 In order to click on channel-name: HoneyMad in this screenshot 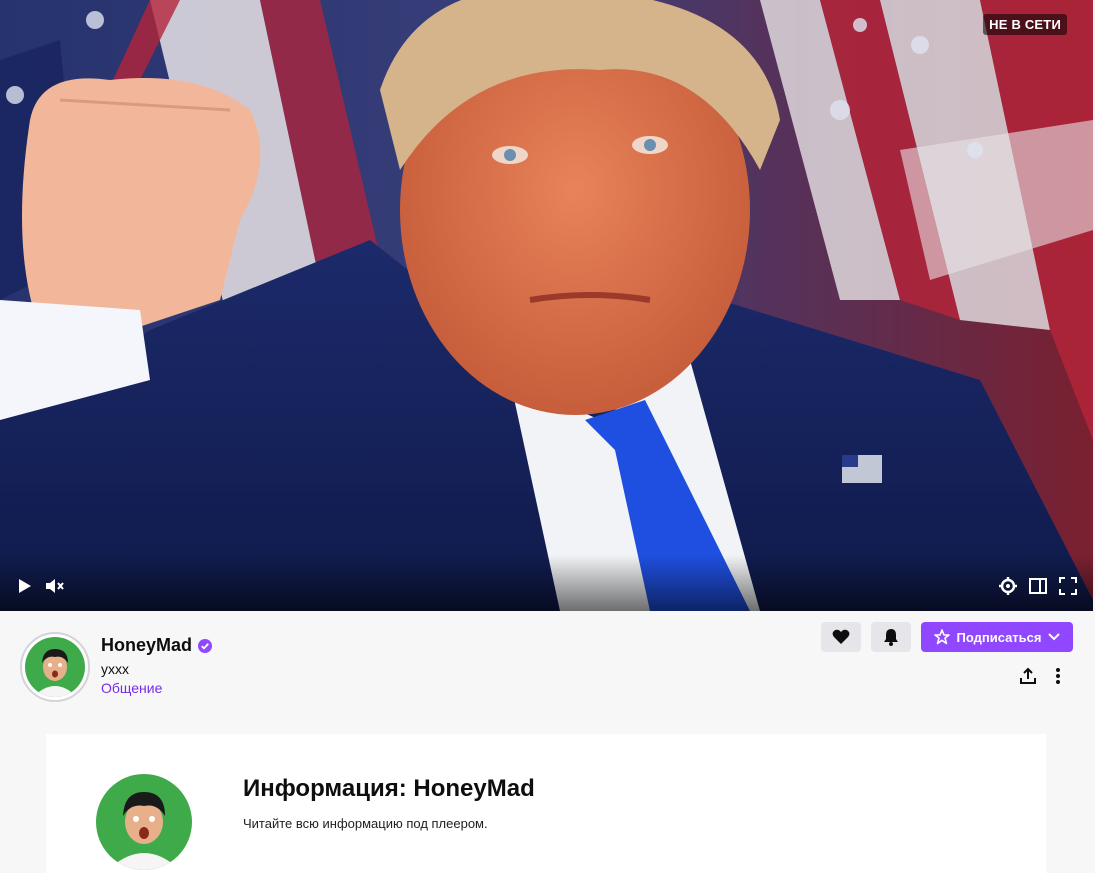, I will do `click(157, 645)`.